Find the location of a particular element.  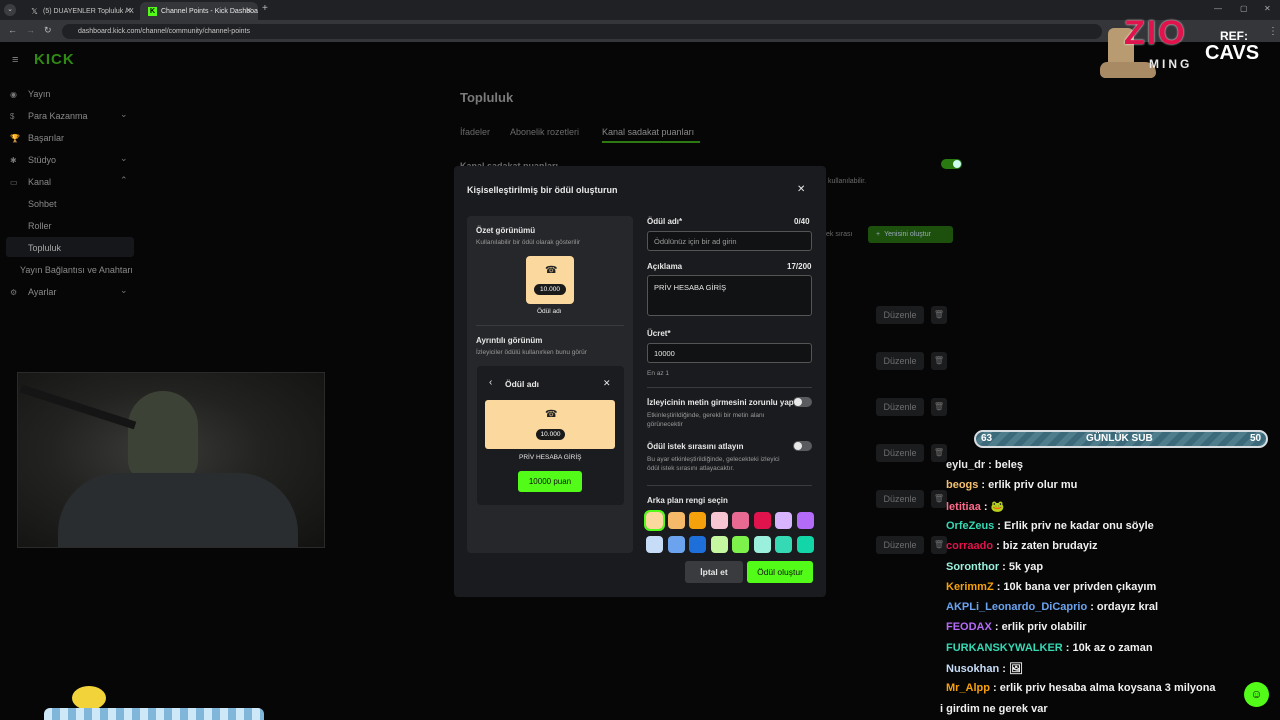

request-queue-link: ek sırası is located at coordinates (839, 234).